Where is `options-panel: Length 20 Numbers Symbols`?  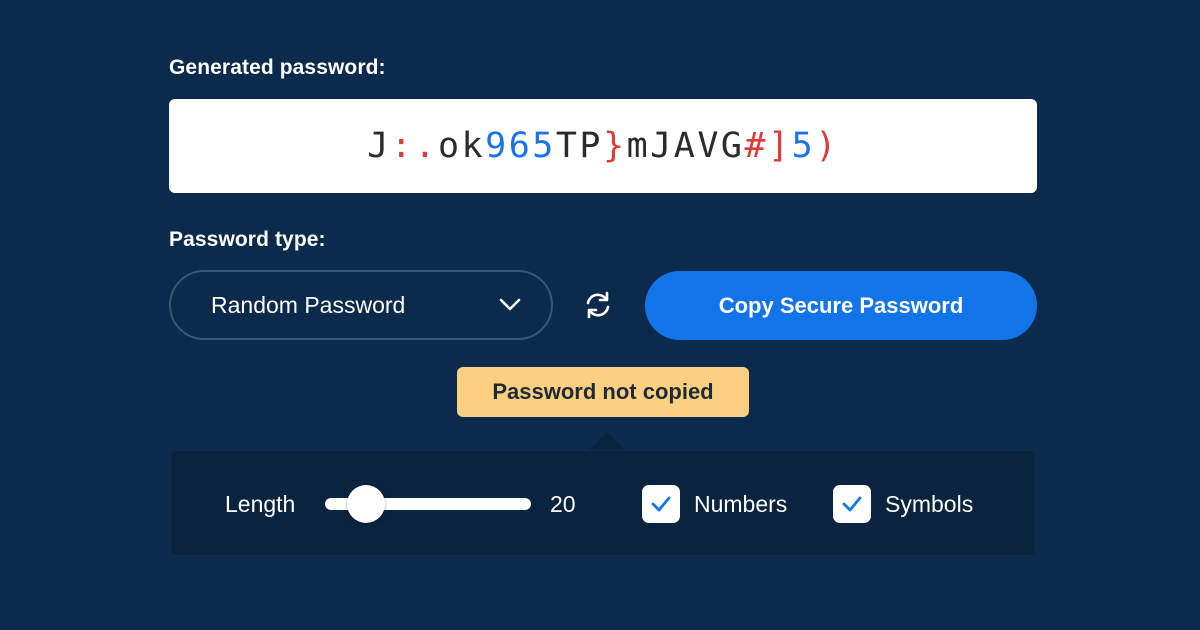
options-panel: Length 20 Numbers Symbols is located at coordinates (603, 503).